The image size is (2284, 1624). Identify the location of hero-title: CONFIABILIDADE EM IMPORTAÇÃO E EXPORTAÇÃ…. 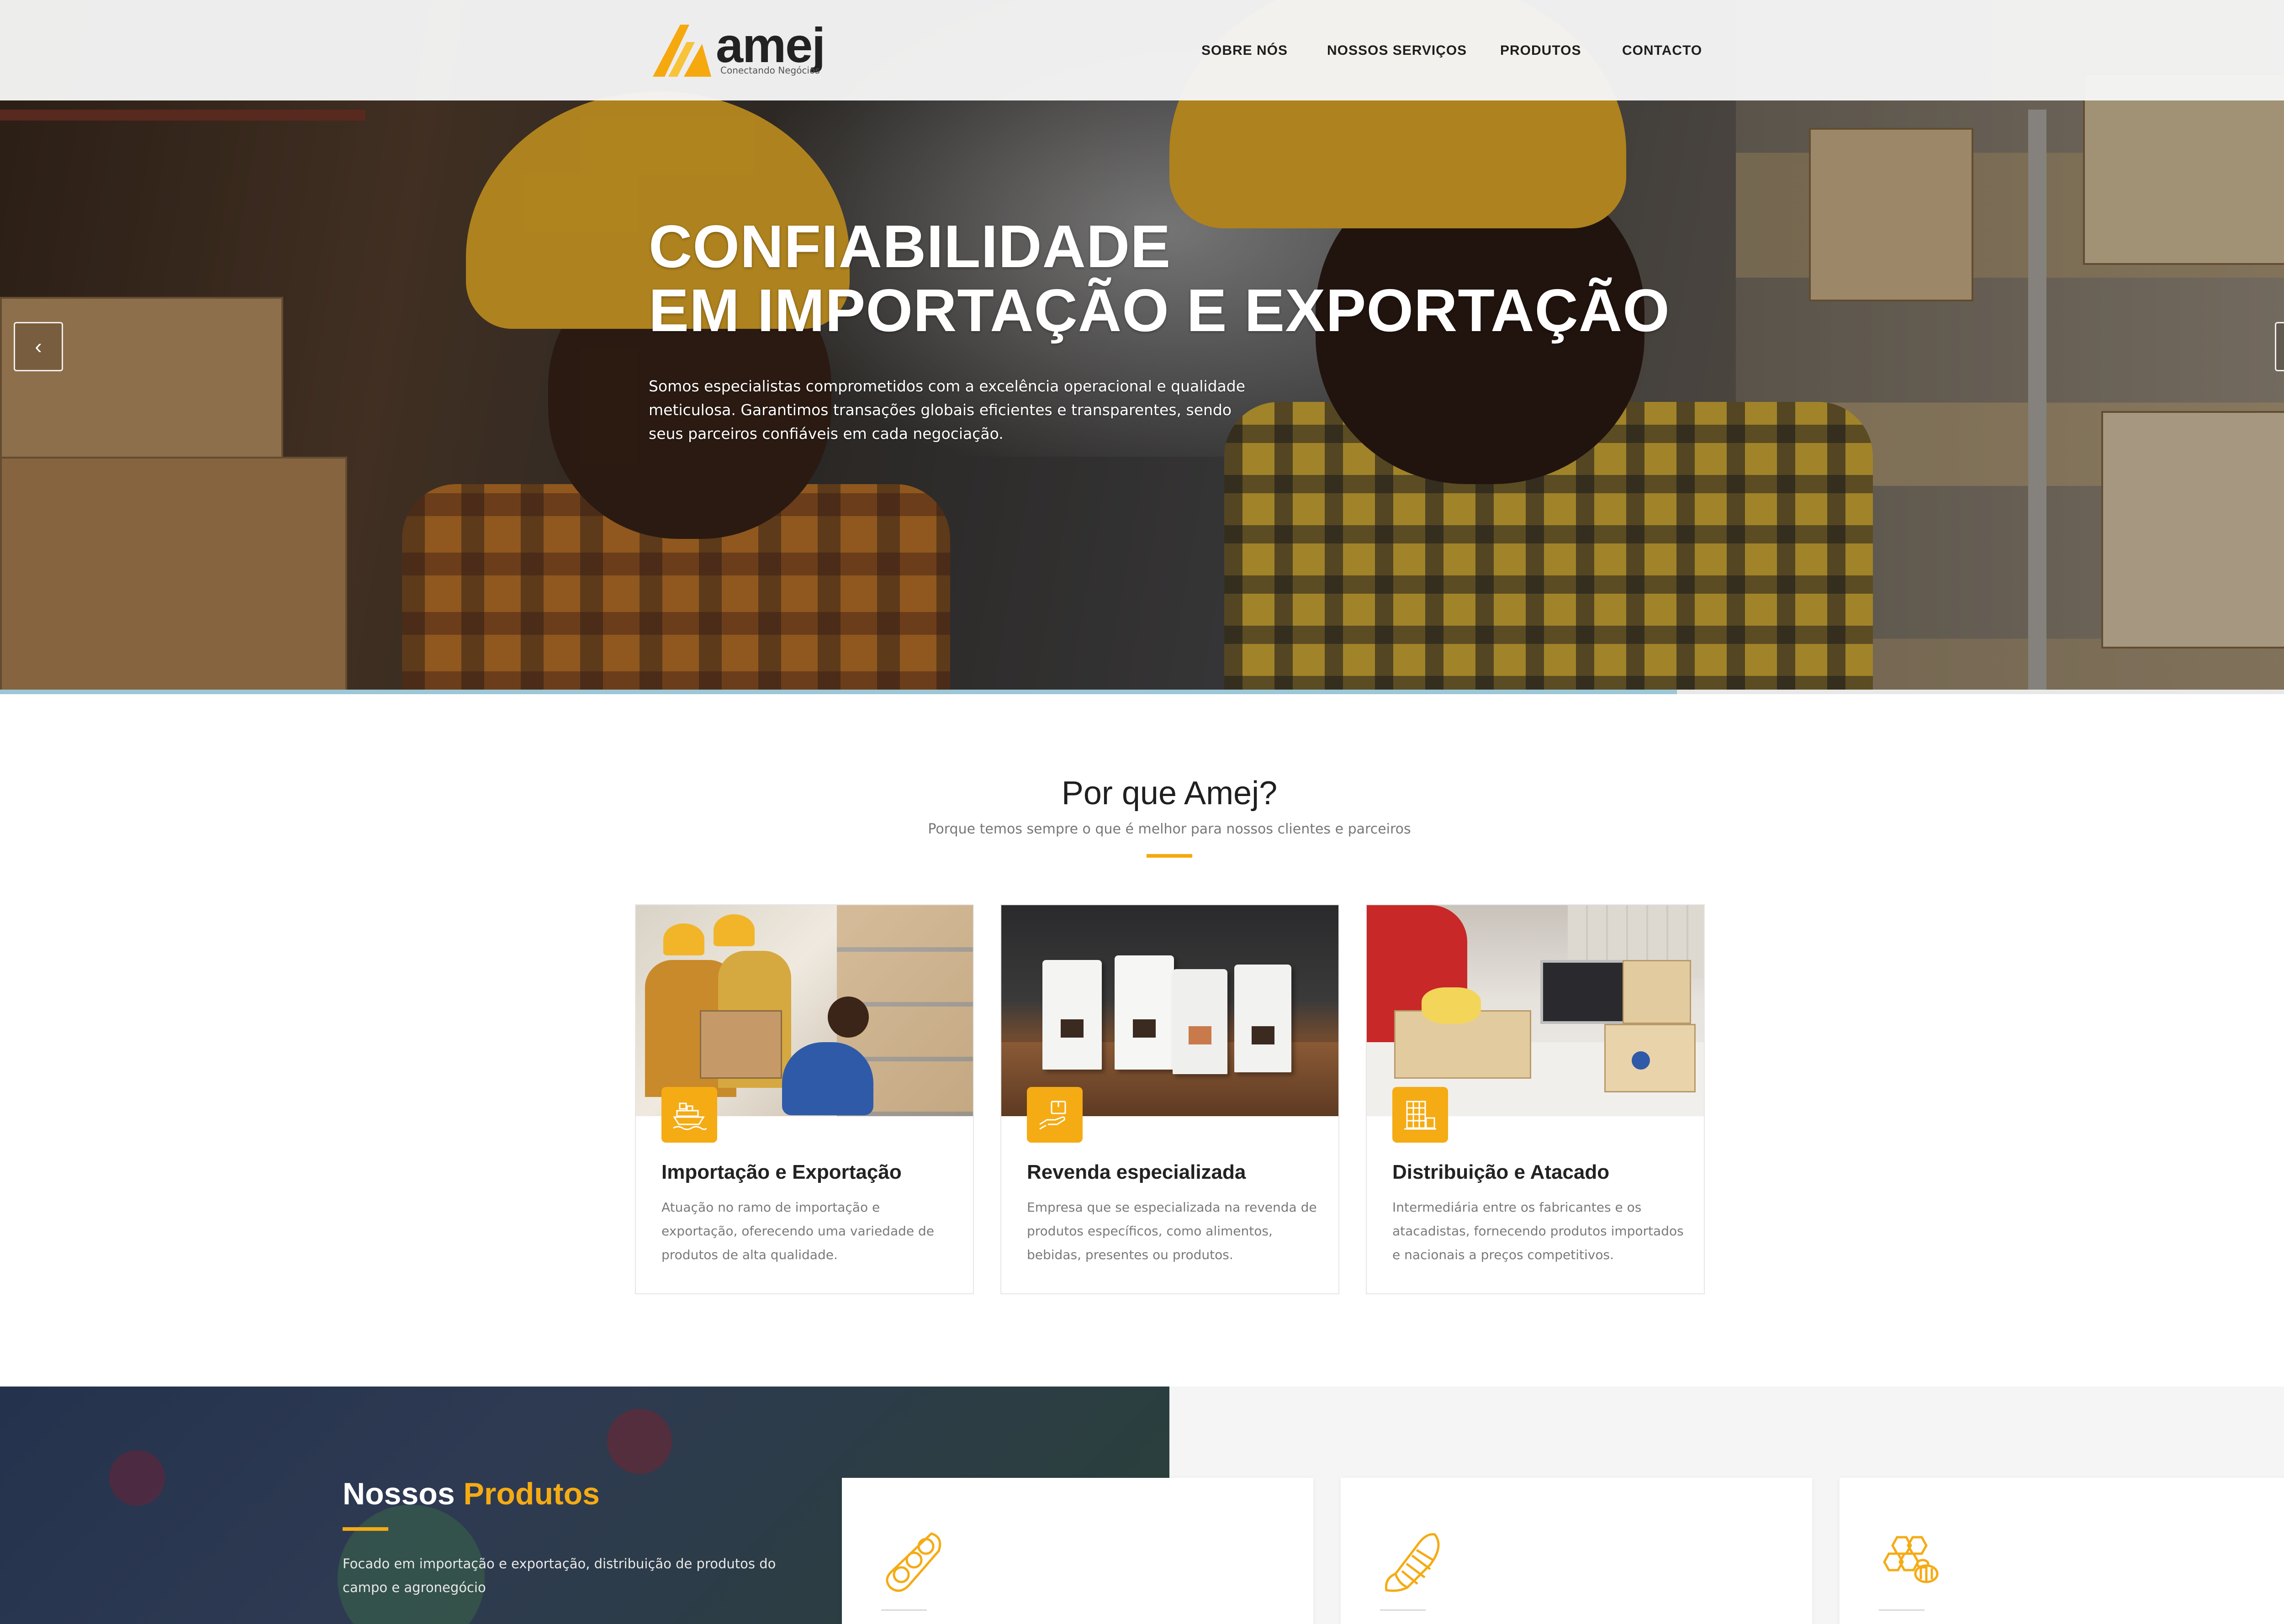
(1159, 278).